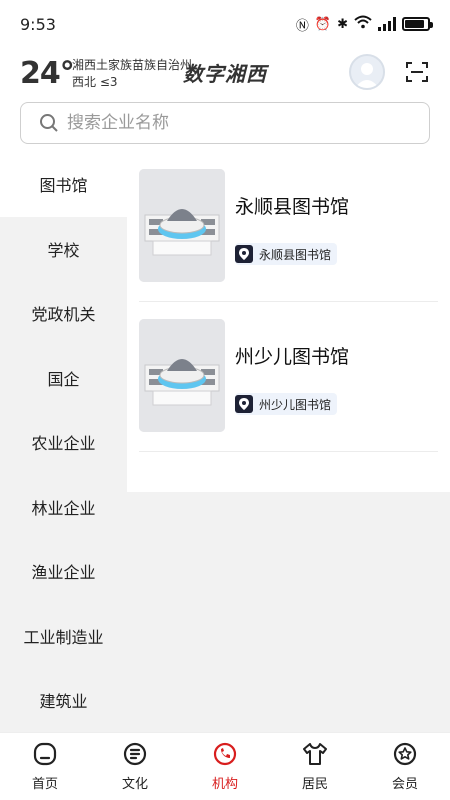 This screenshot has height=800, width=450. Describe the element at coordinates (44, 784) in the screenshot. I see `tab-label: 首页` at that location.